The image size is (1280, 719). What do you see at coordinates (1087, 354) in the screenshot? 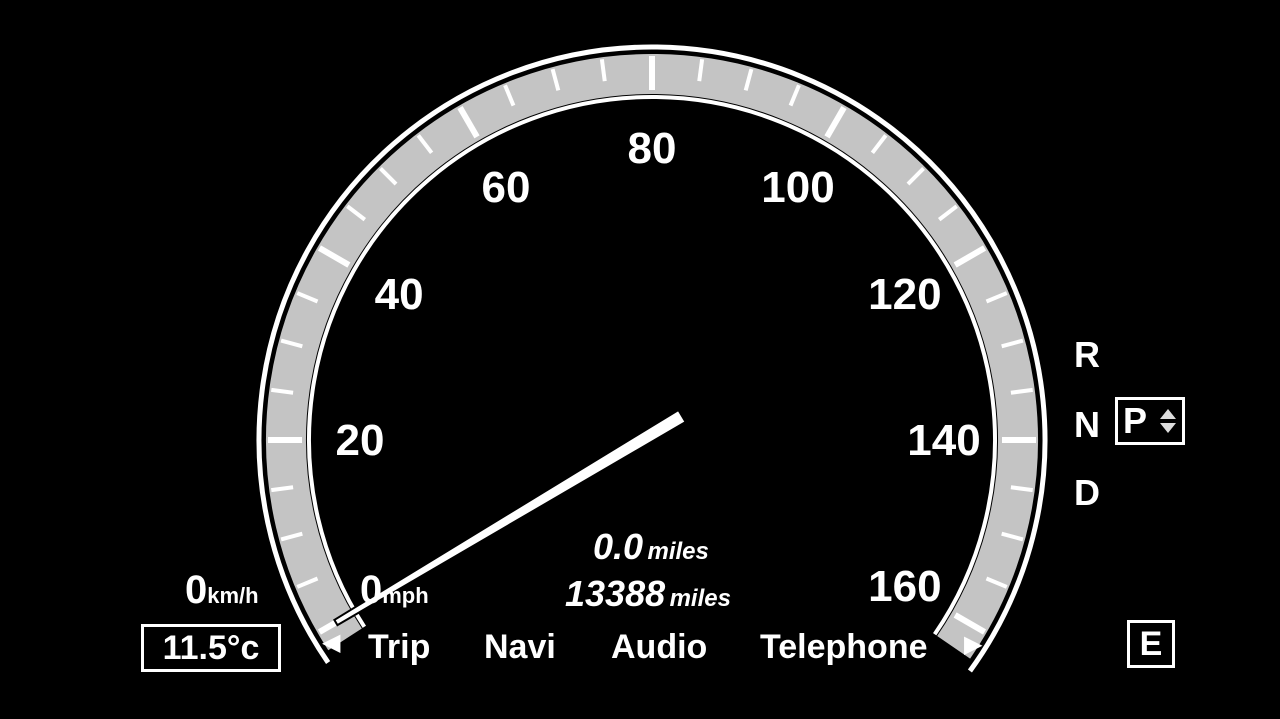
I see `gear-r: R` at bounding box center [1087, 354].